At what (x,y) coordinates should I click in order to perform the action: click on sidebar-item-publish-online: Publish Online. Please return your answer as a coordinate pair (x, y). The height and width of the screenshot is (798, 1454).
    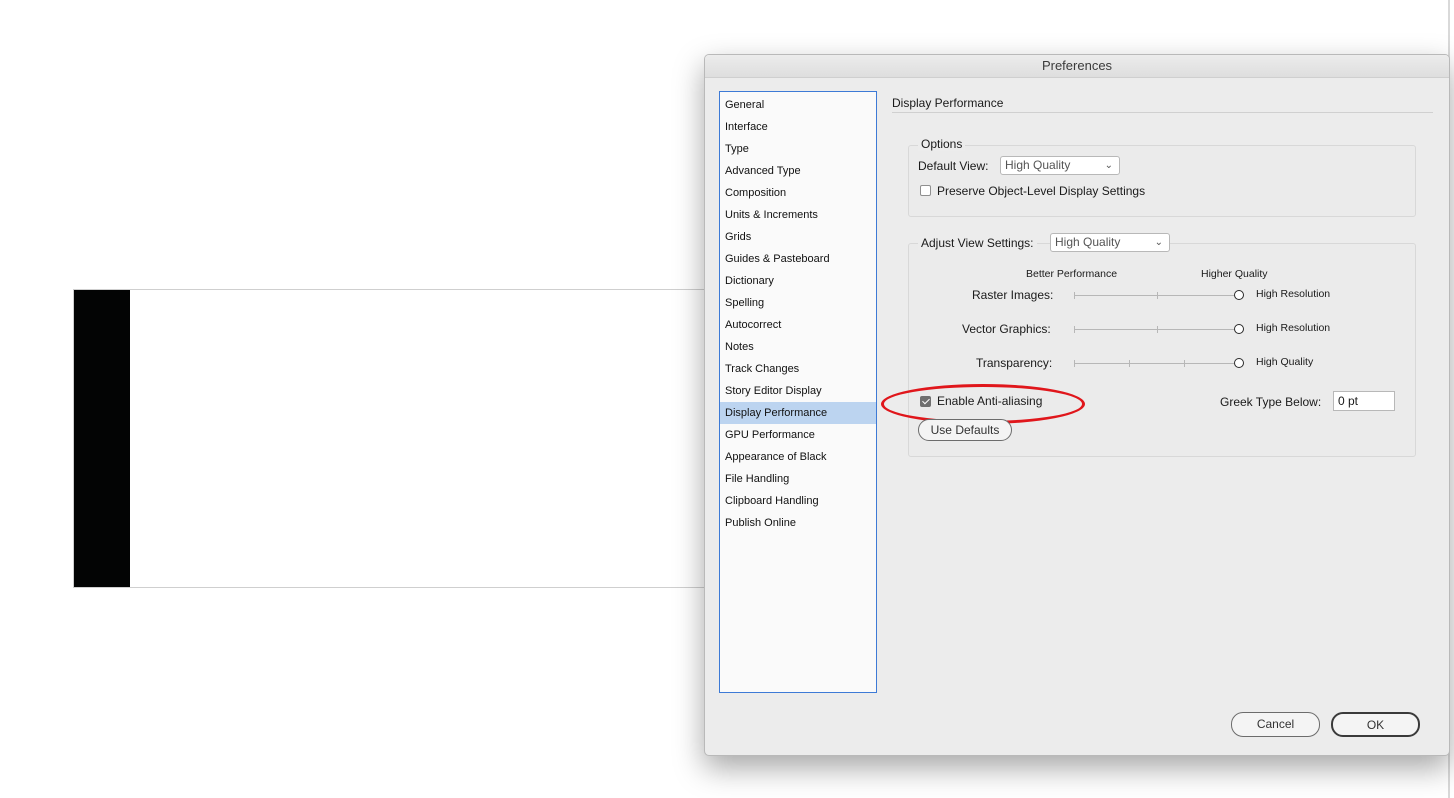
    Looking at the image, I should click on (798, 523).